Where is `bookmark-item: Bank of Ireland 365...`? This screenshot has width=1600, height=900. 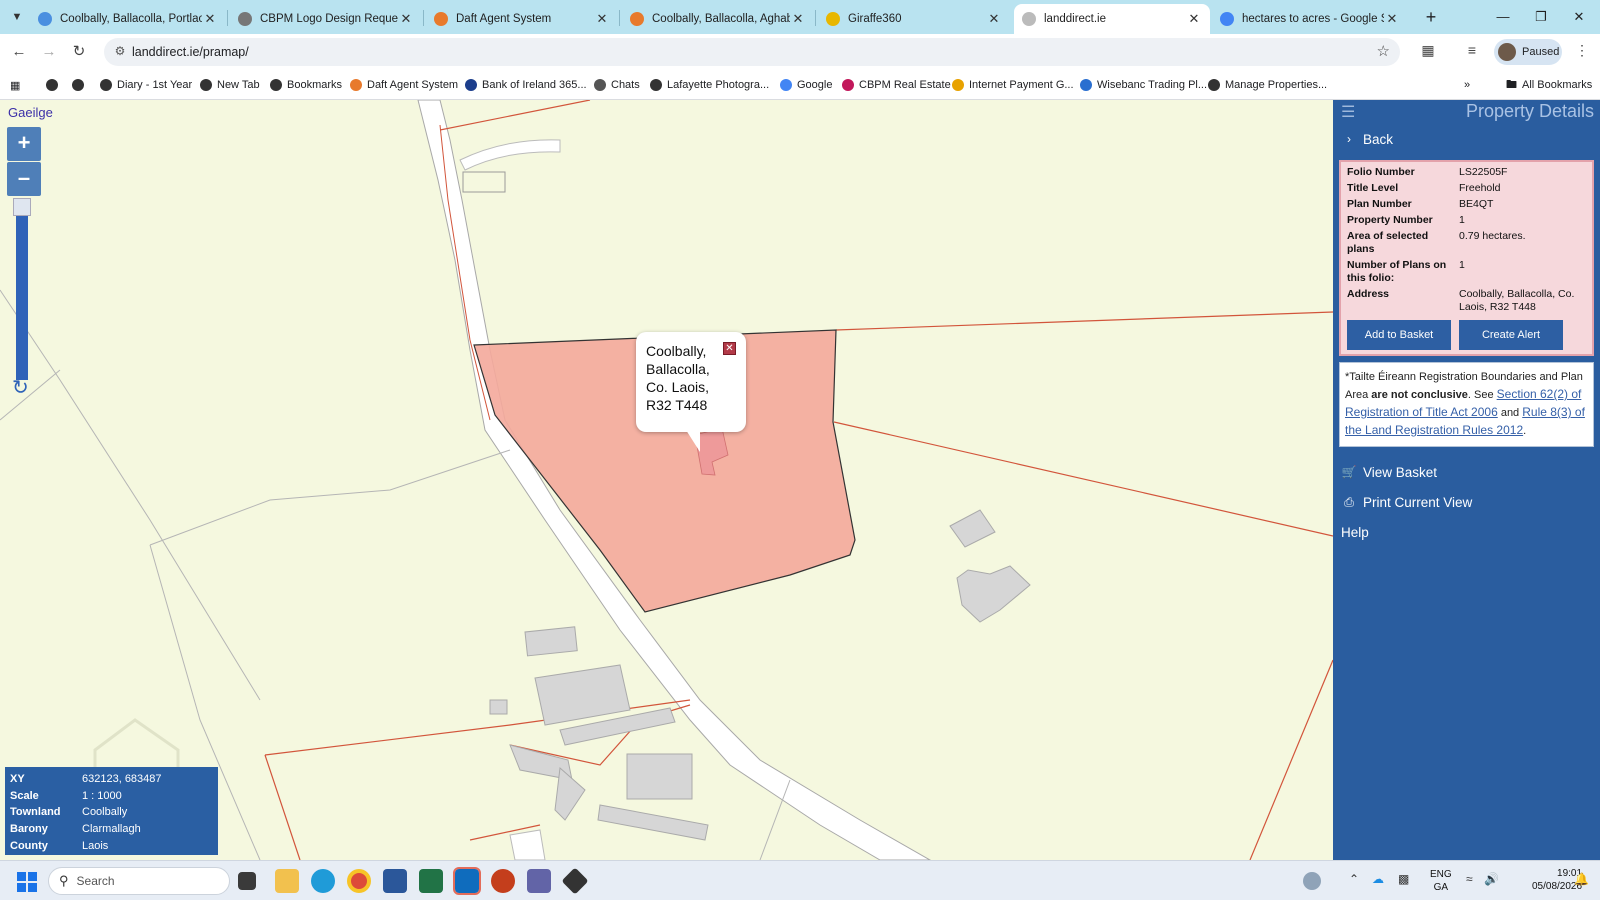
bookmark-item: Bank of Ireland 365... is located at coordinates (526, 85).